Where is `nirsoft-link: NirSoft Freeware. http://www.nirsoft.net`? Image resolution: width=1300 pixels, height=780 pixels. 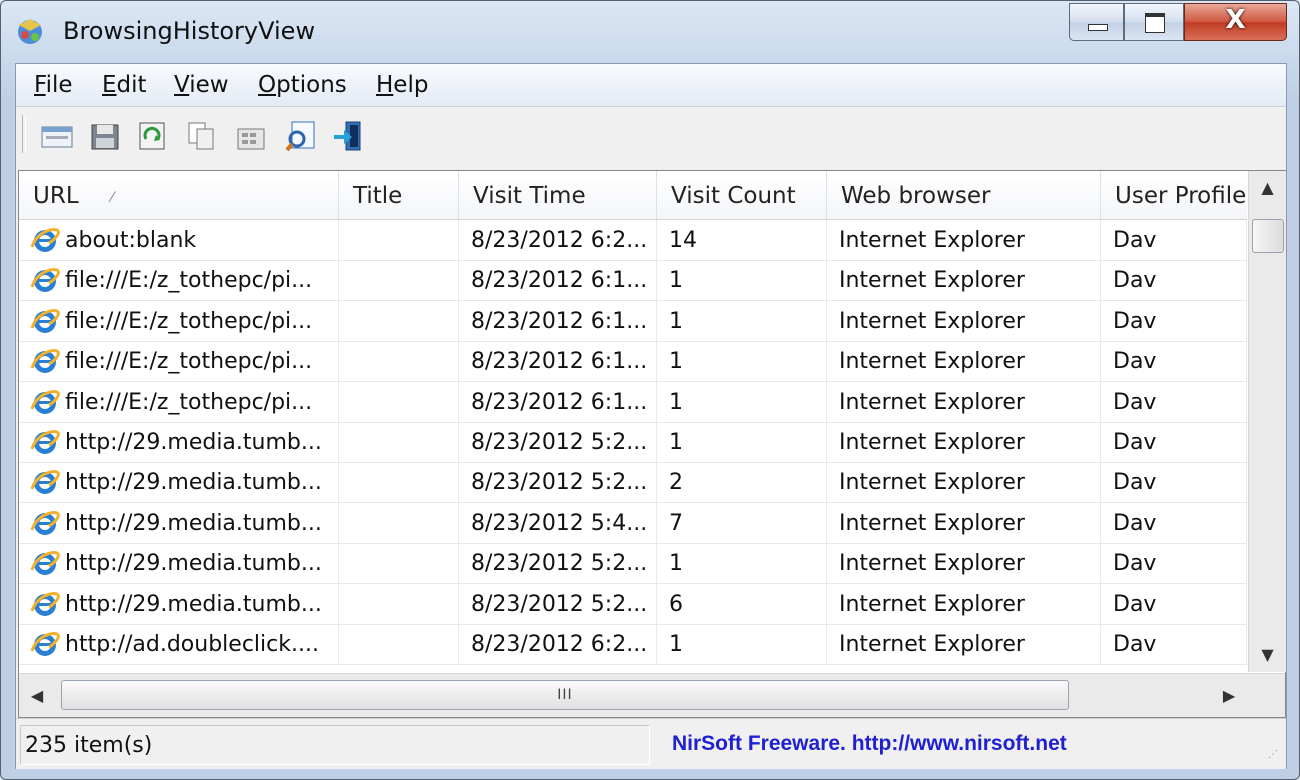 nirsoft-link: NirSoft Freeware. http://www.nirsoft.net is located at coordinates (964, 745).